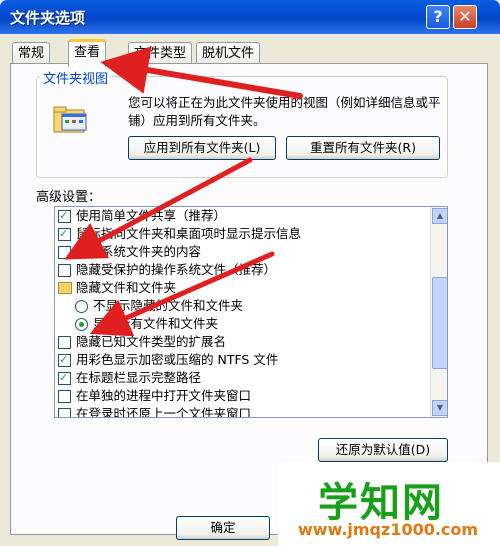 This screenshot has width=500, height=546. Describe the element at coordinates (48, 18) in the screenshot. I see `window-title: 文件夹选项` at that location.